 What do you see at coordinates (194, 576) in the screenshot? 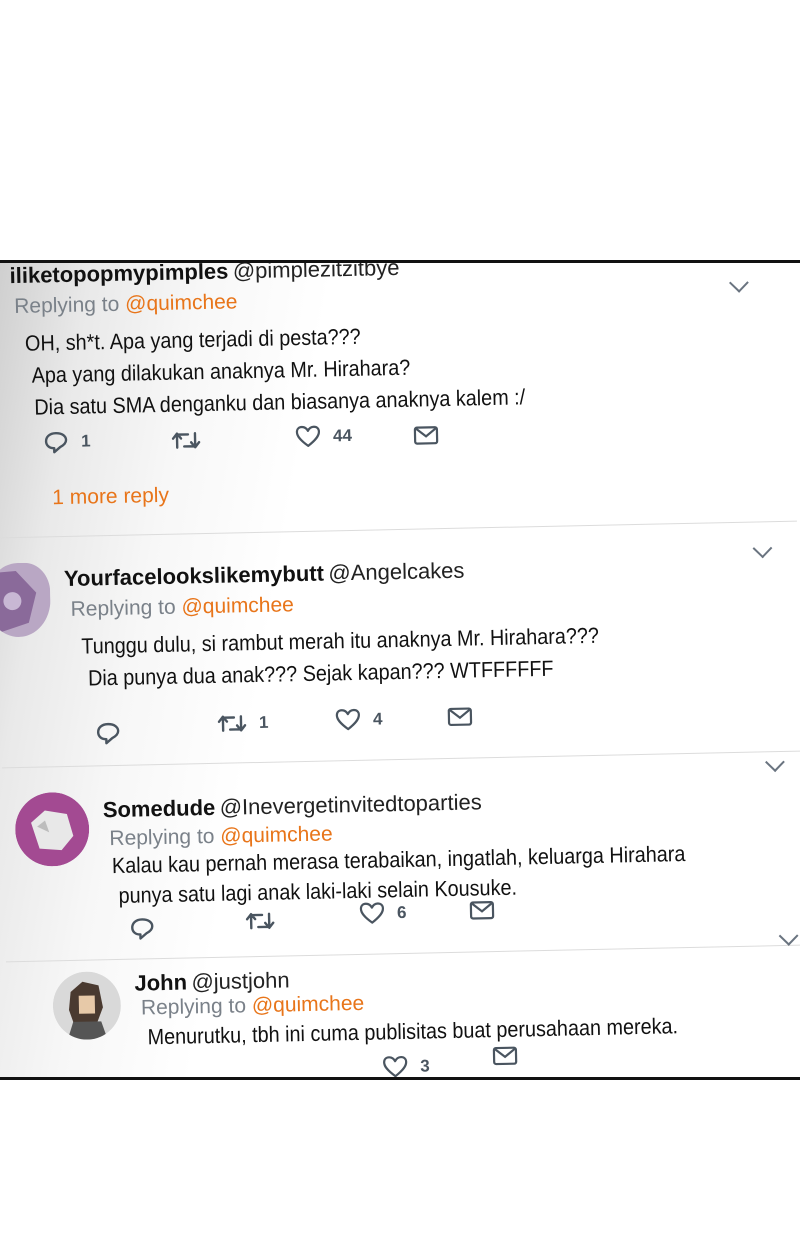
I see `tweet-author-name: Yourfacelookslikemybutt` at bounding box center [194, 576].